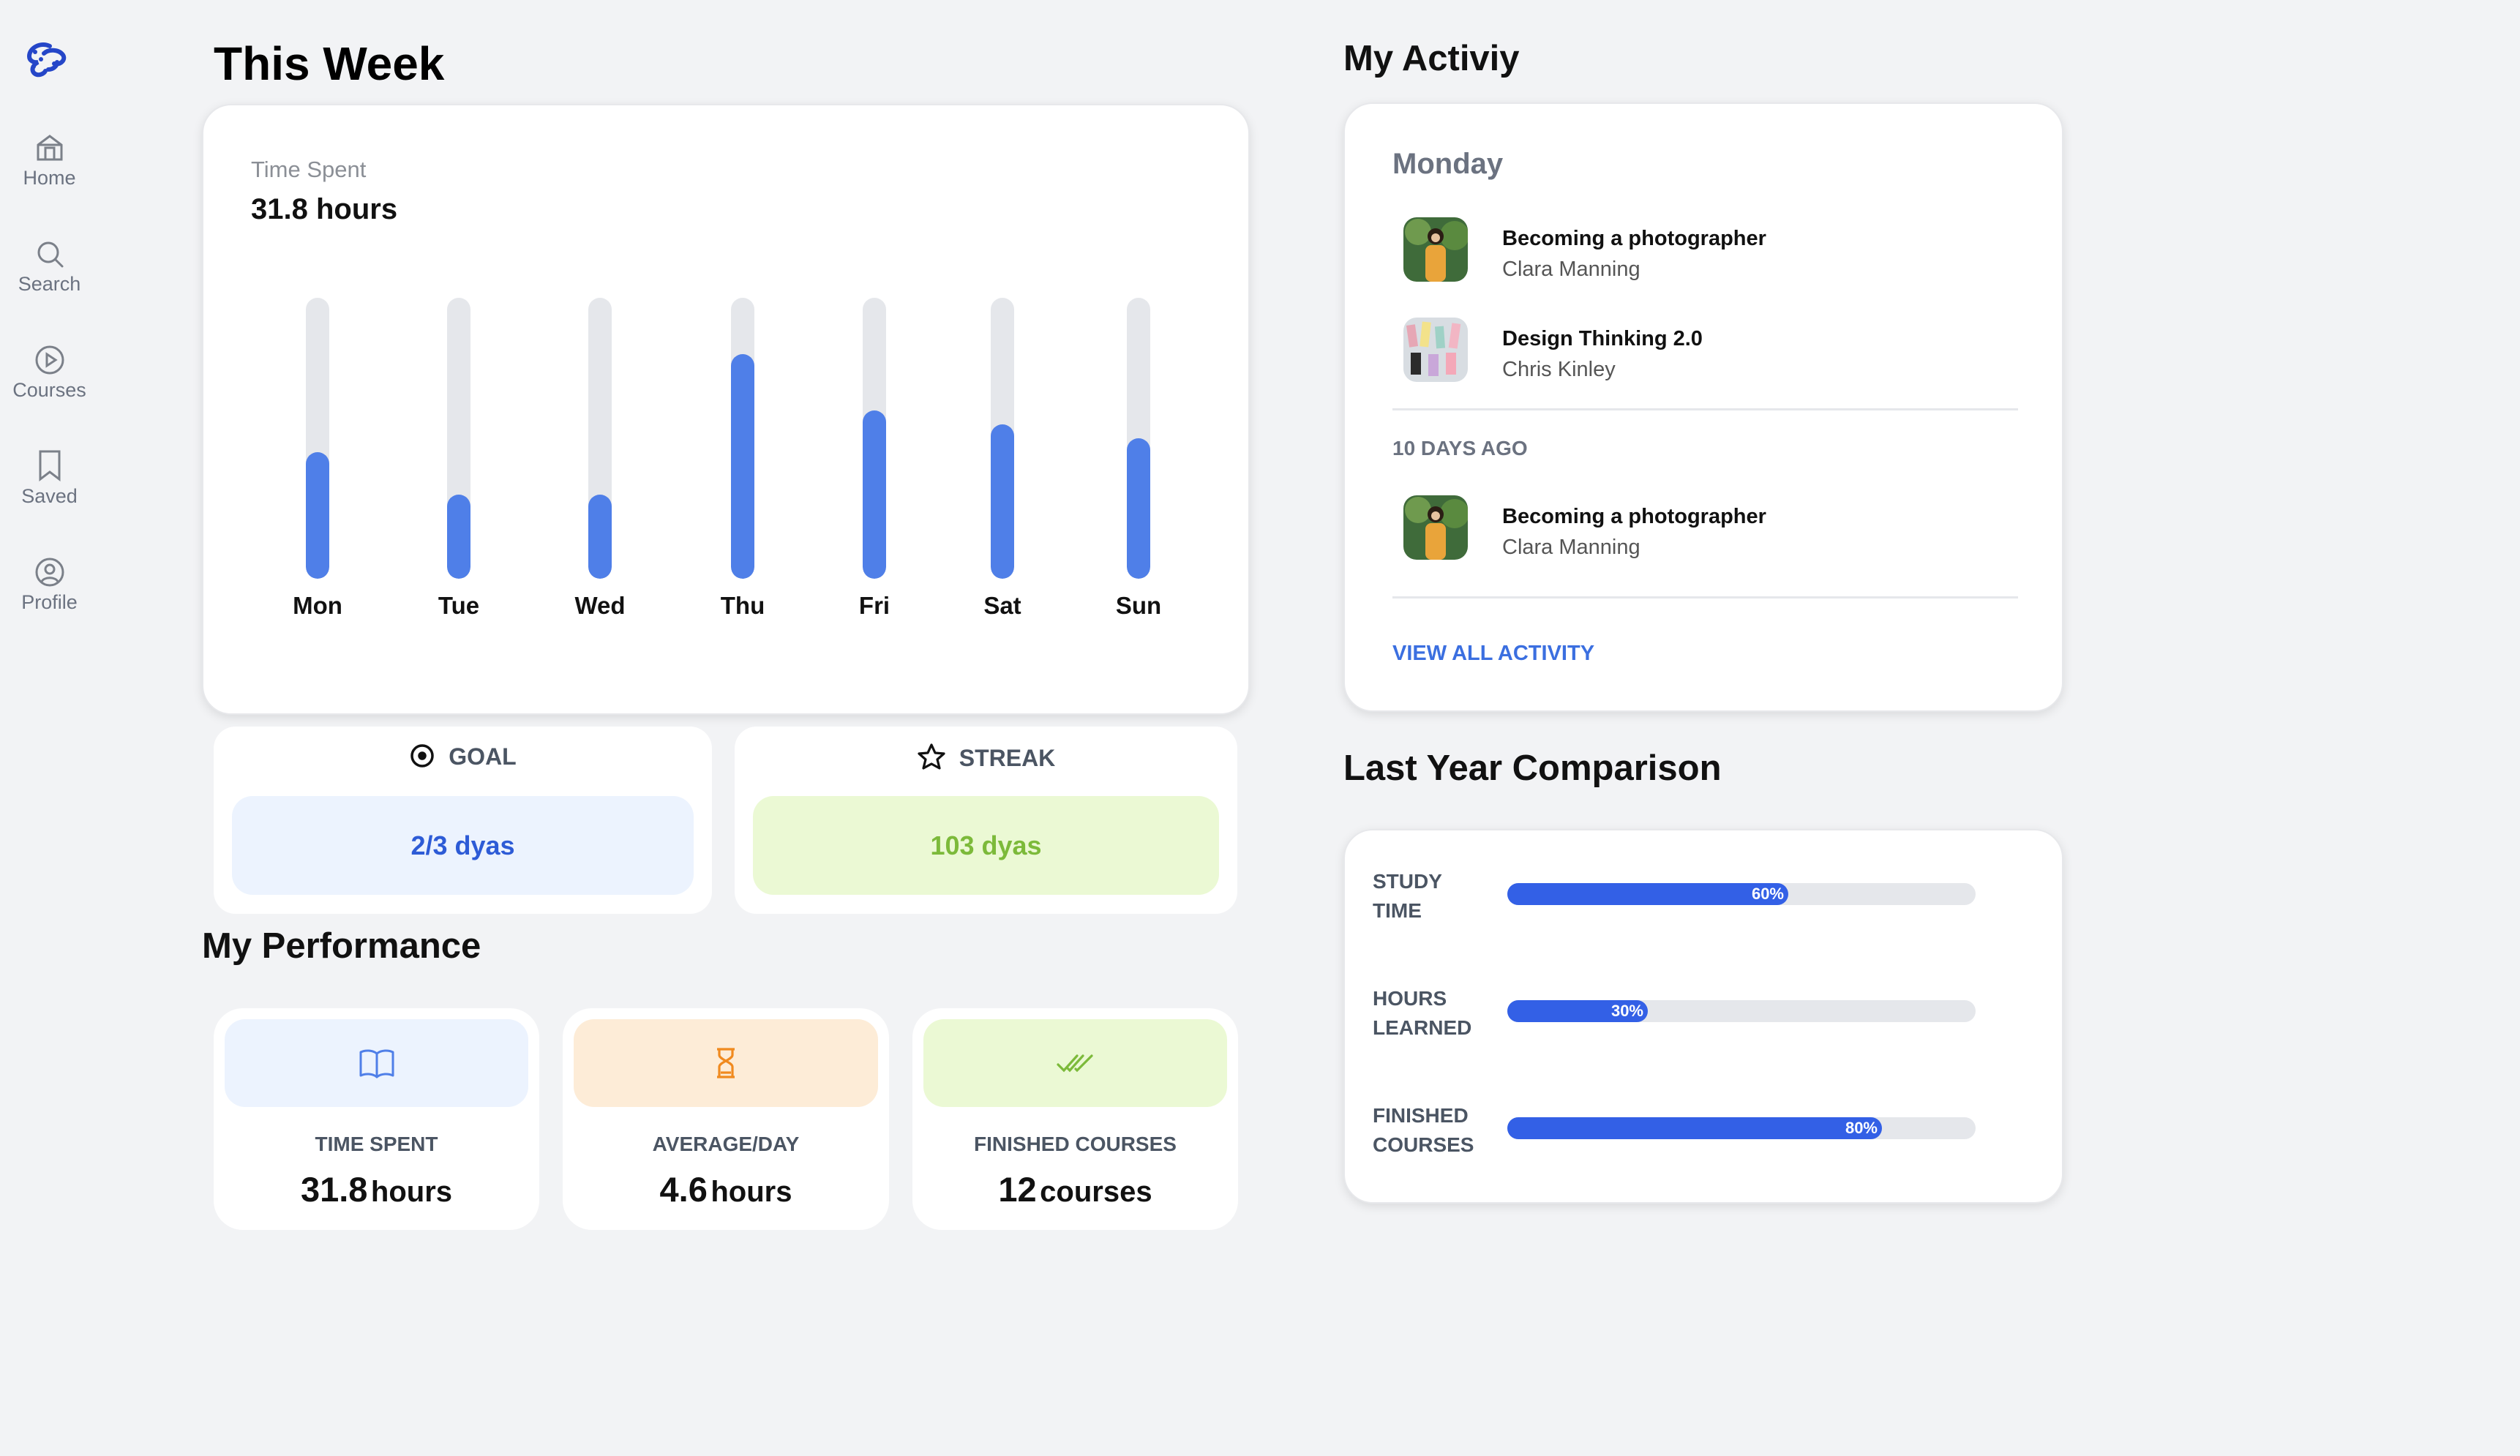 The width and height of the screenshot is (2520, 1456). I want to click on hourglass-icon, so click(726, 1063).